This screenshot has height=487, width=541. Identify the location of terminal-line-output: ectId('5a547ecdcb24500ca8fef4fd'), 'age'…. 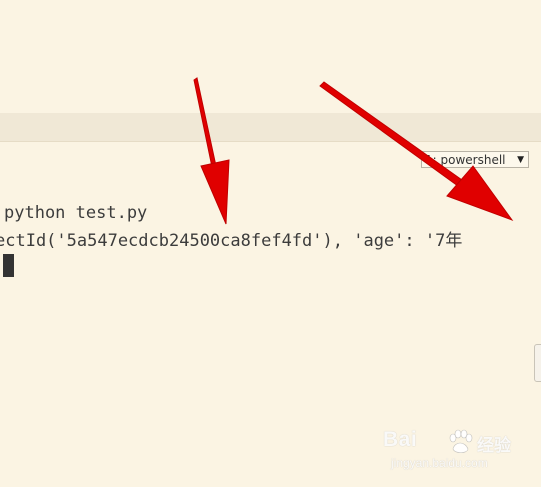
(231, 241).